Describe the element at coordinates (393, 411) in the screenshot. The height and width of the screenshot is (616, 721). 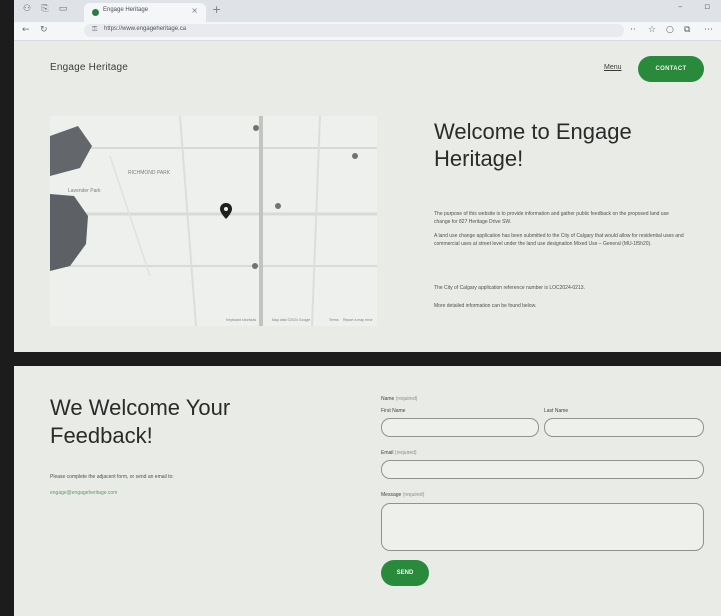
I see `first-name-label: First Name` at that location.